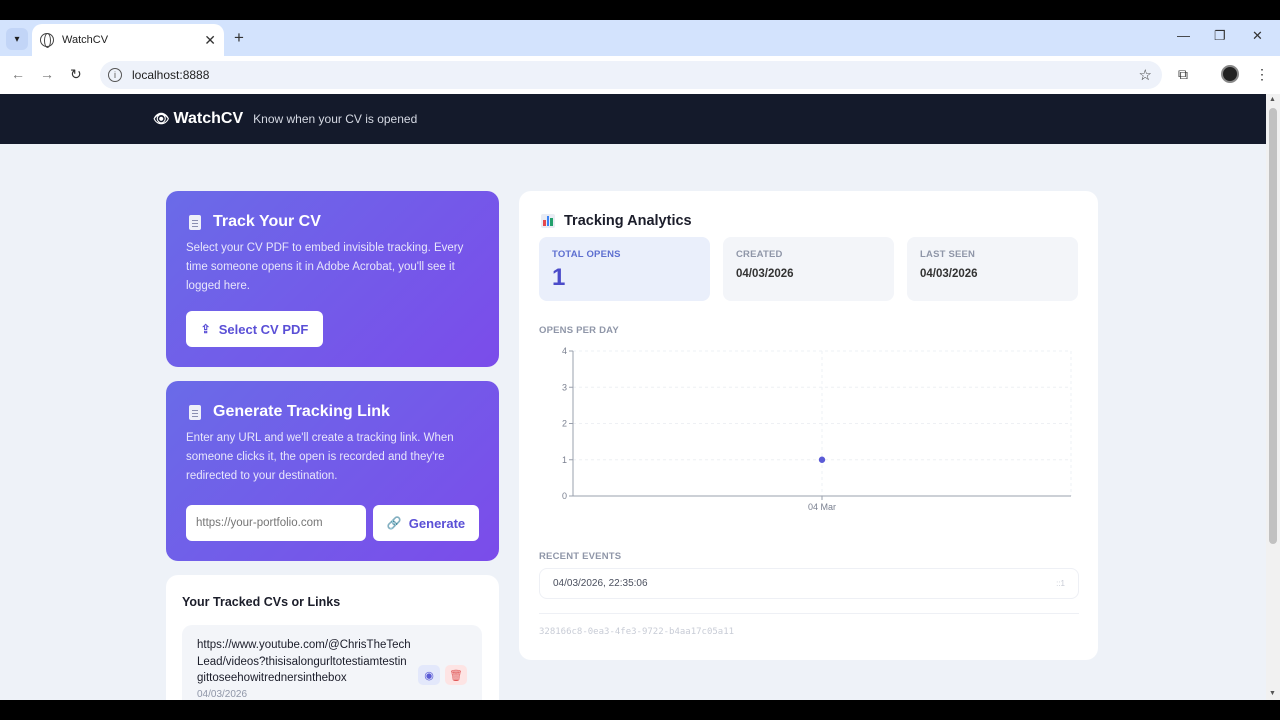 This screenshot has height=720, width=1280. What do you see at coordinates (564, 460) in the screenshot?
I see `y-tick-label: 1` at bounding box center [564, 460].